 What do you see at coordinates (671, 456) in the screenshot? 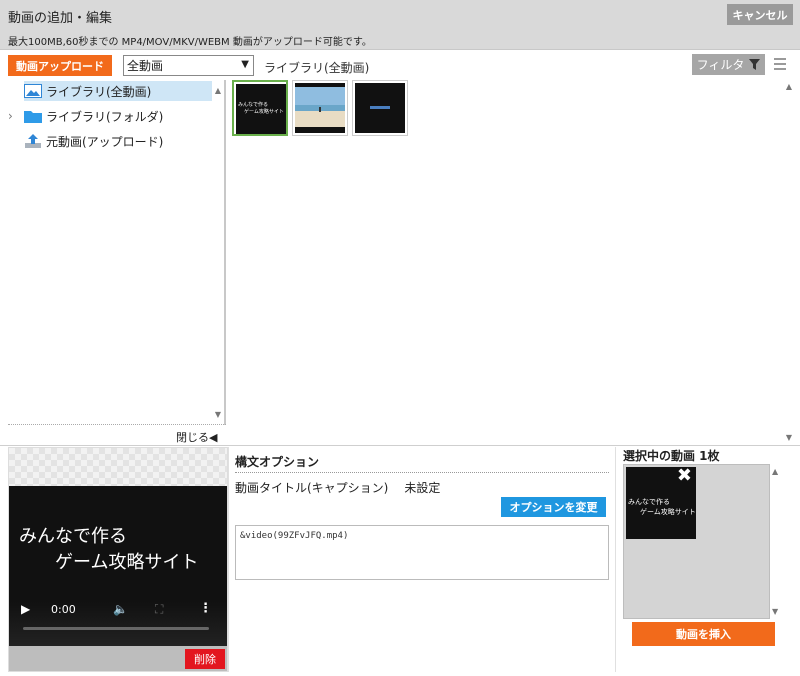
I see `selected-title: 選択中の動画 1枚` at bounding box center [671, 456].